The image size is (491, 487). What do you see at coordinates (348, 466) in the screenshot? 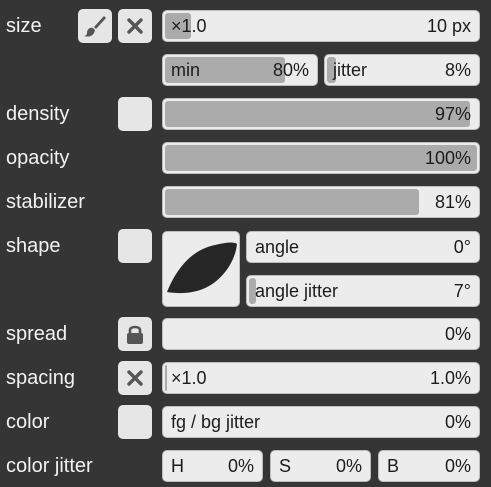
I see `saturation-value: 0%` at bounding box center [348, 466].